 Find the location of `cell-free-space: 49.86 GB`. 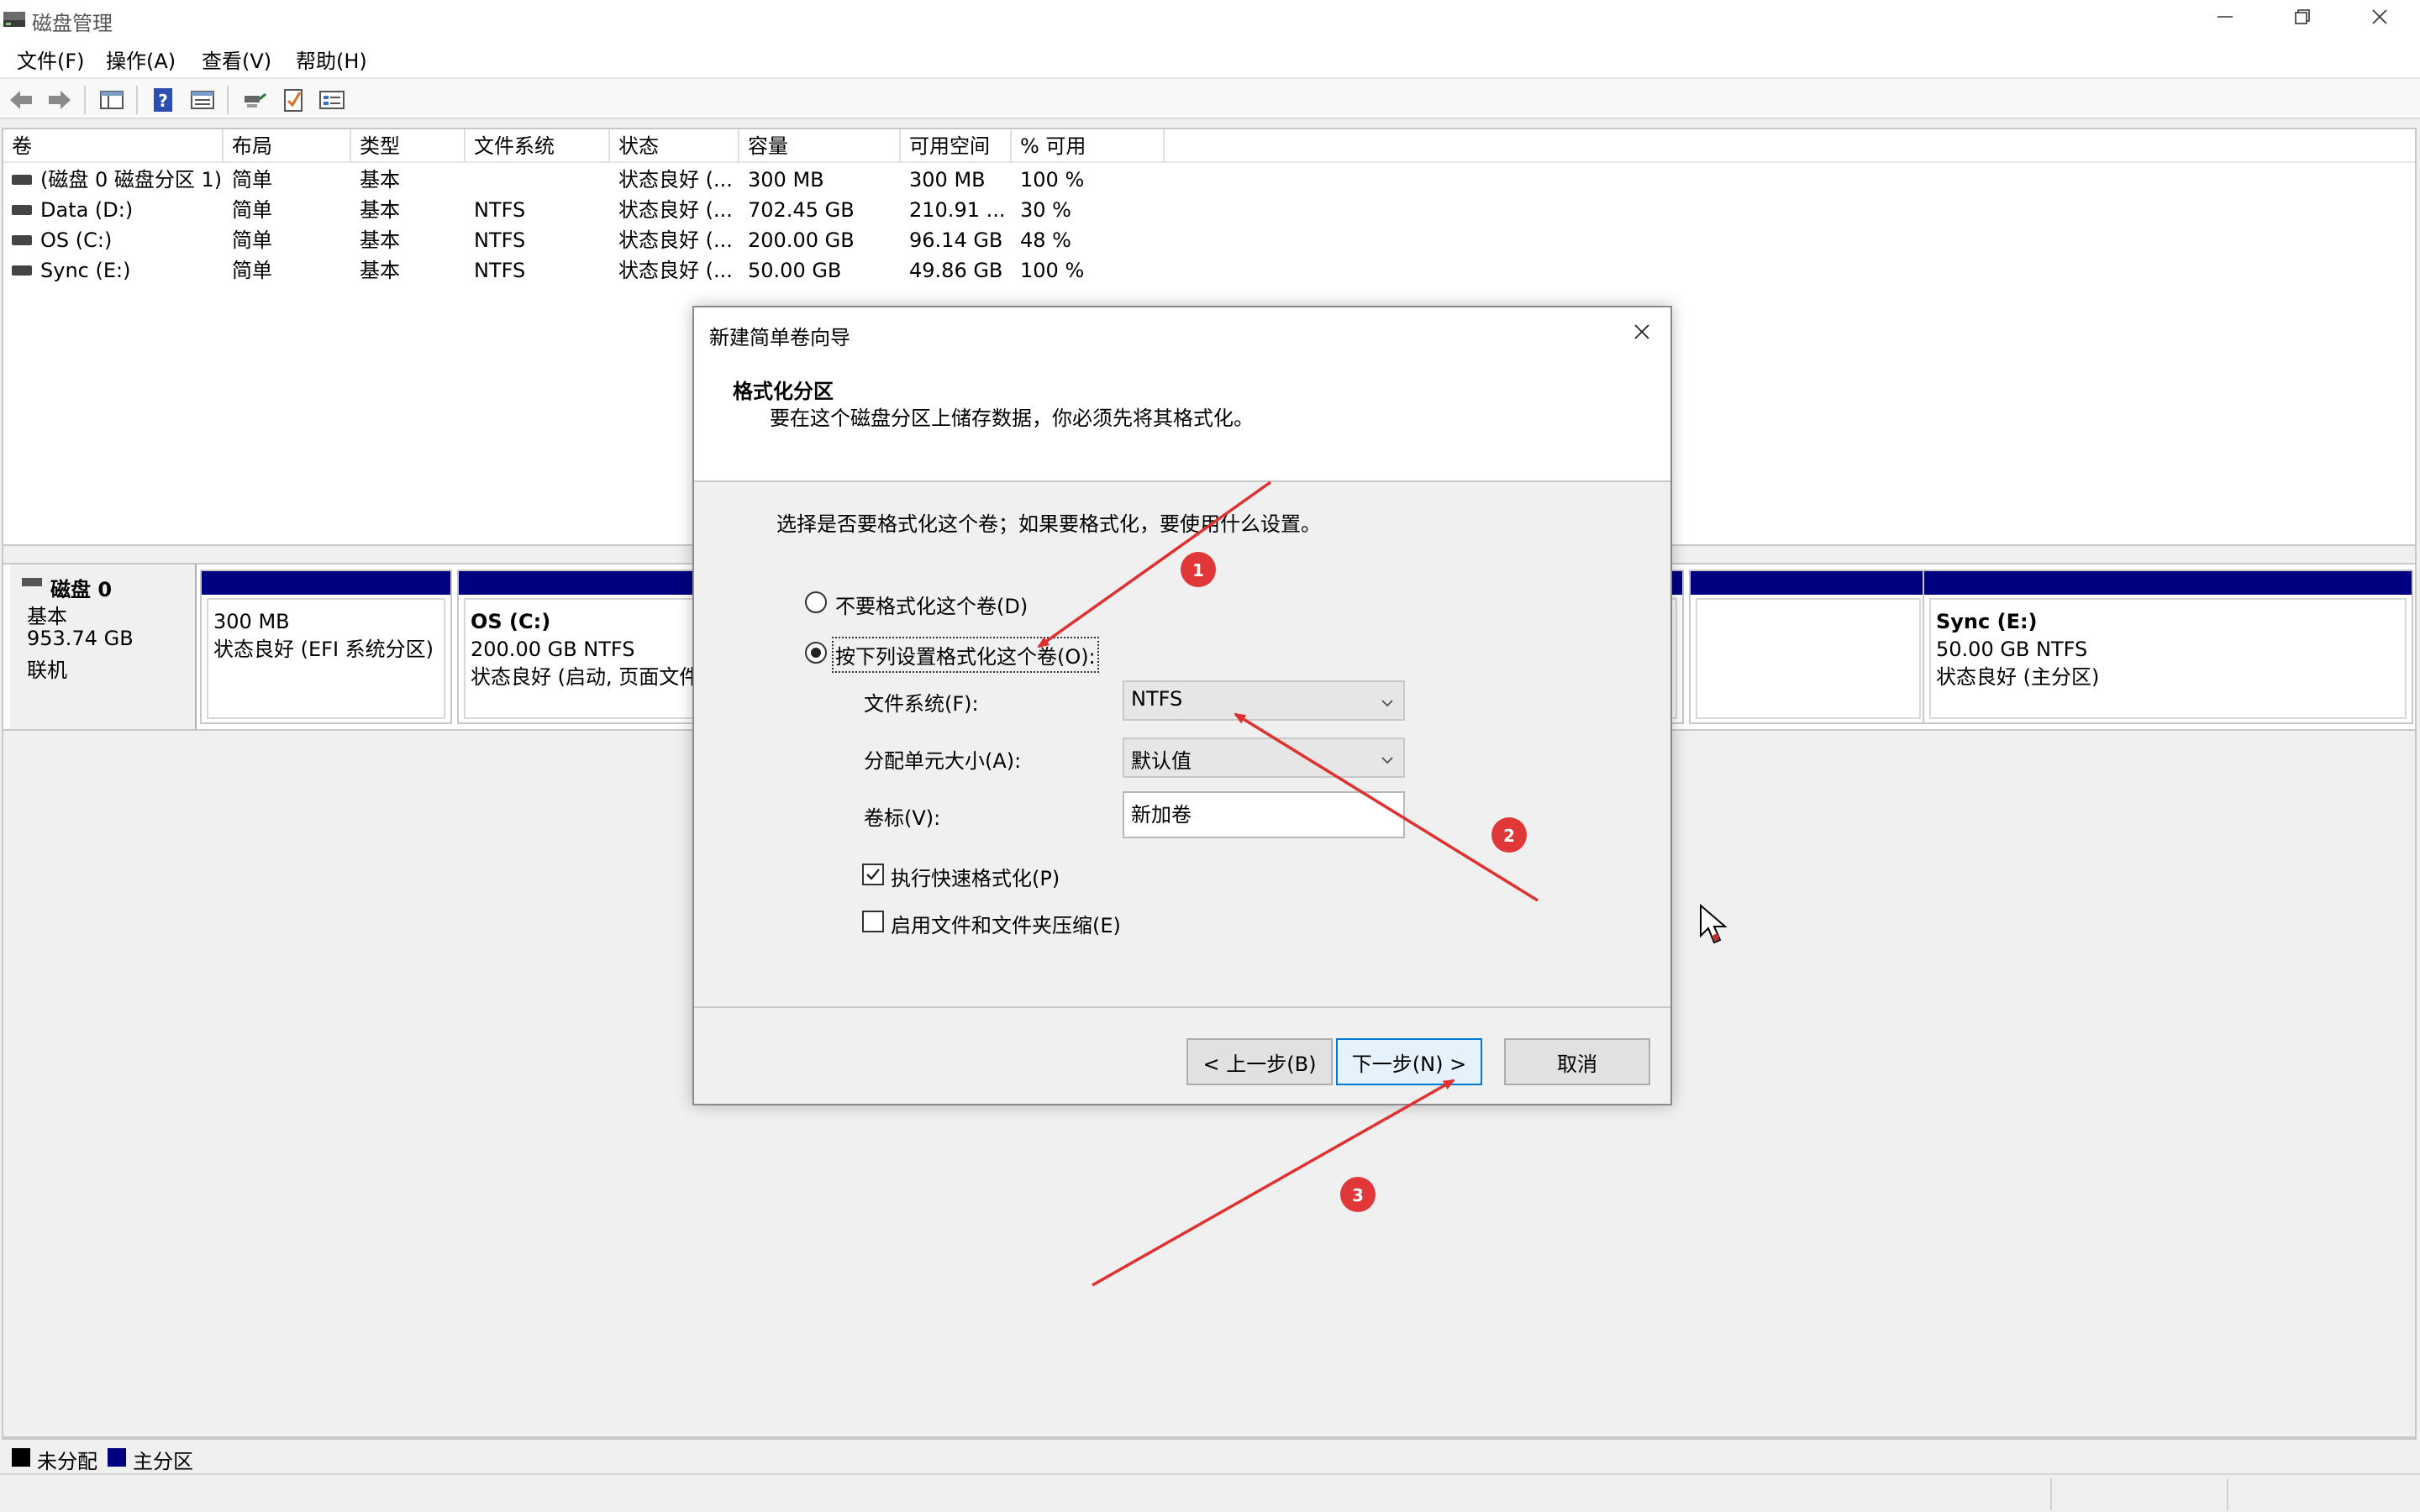

cell-free-space: 49.86 GB is located at coordinates (956, 270).